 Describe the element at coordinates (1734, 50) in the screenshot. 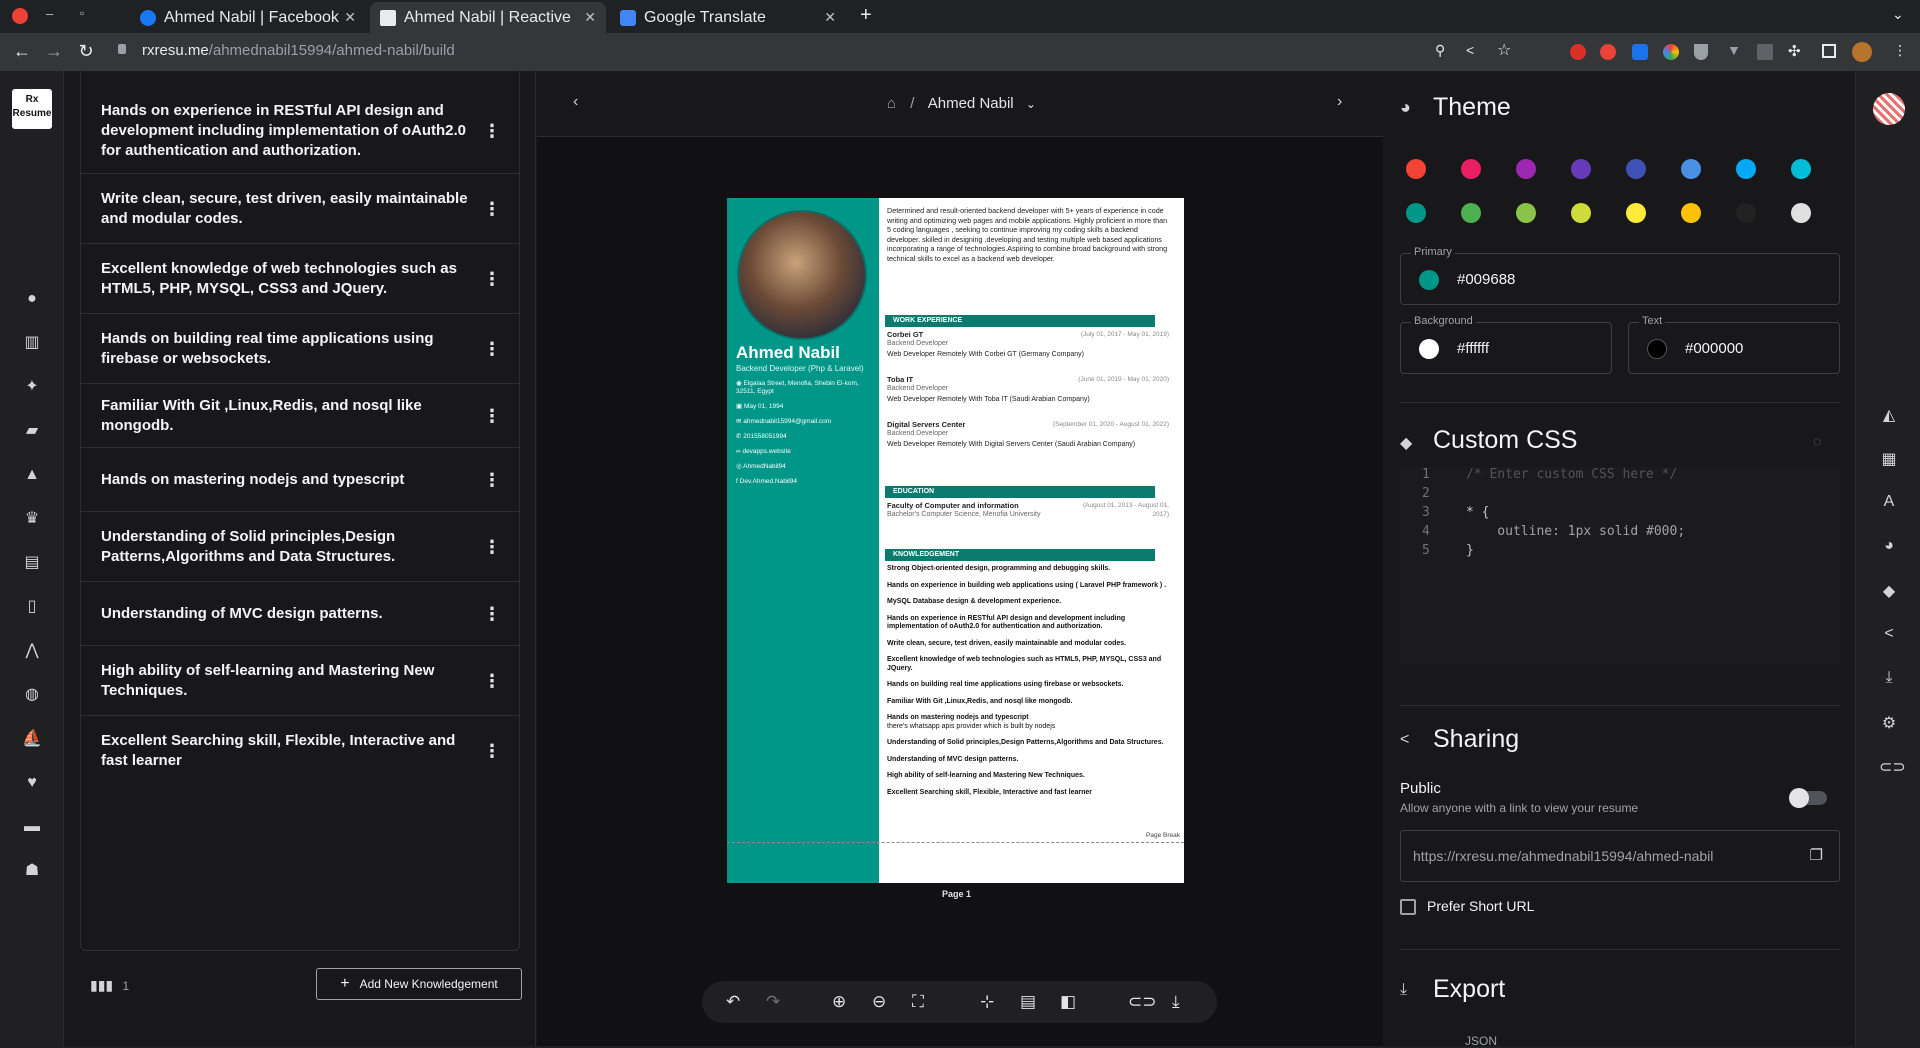

I see `vue-extension-icon: ▼` at that location.